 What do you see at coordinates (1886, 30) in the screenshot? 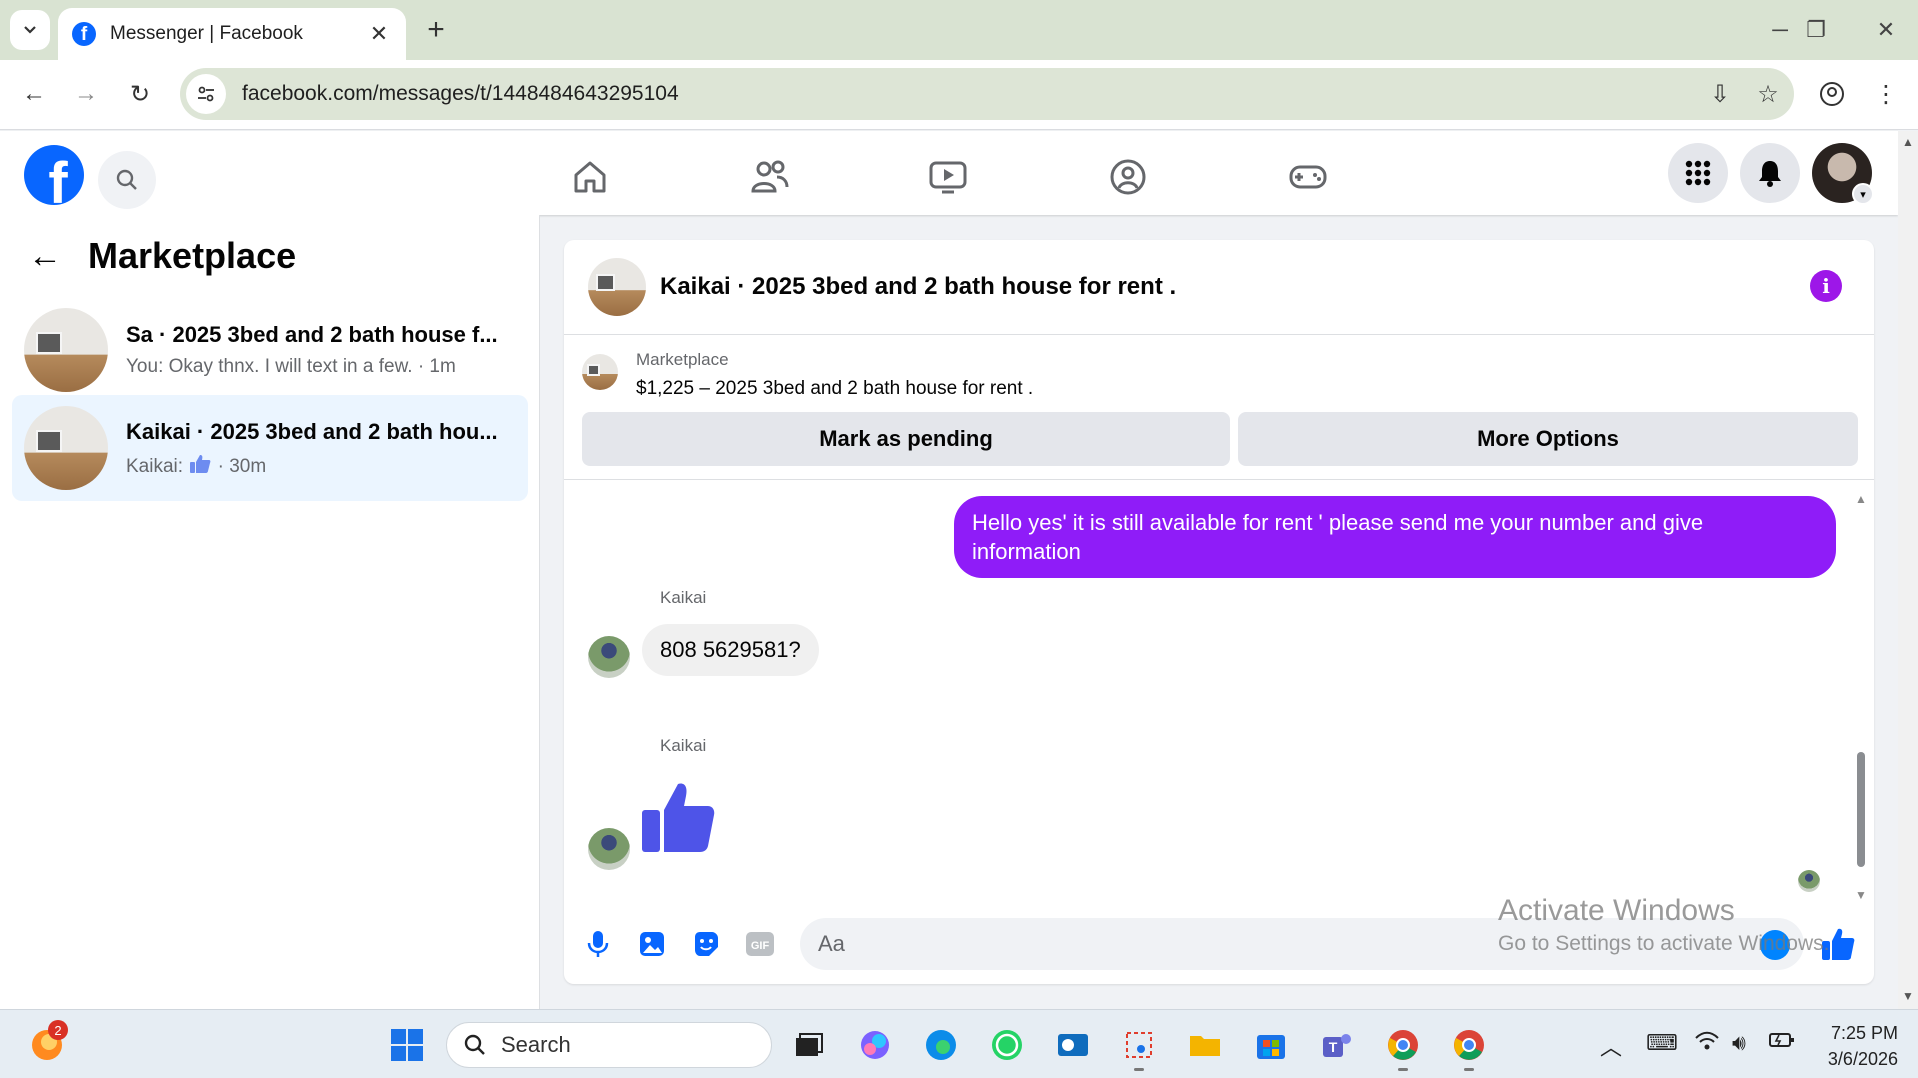
I see `window-close-icon: ✕` at bounding box center [1886, 30].